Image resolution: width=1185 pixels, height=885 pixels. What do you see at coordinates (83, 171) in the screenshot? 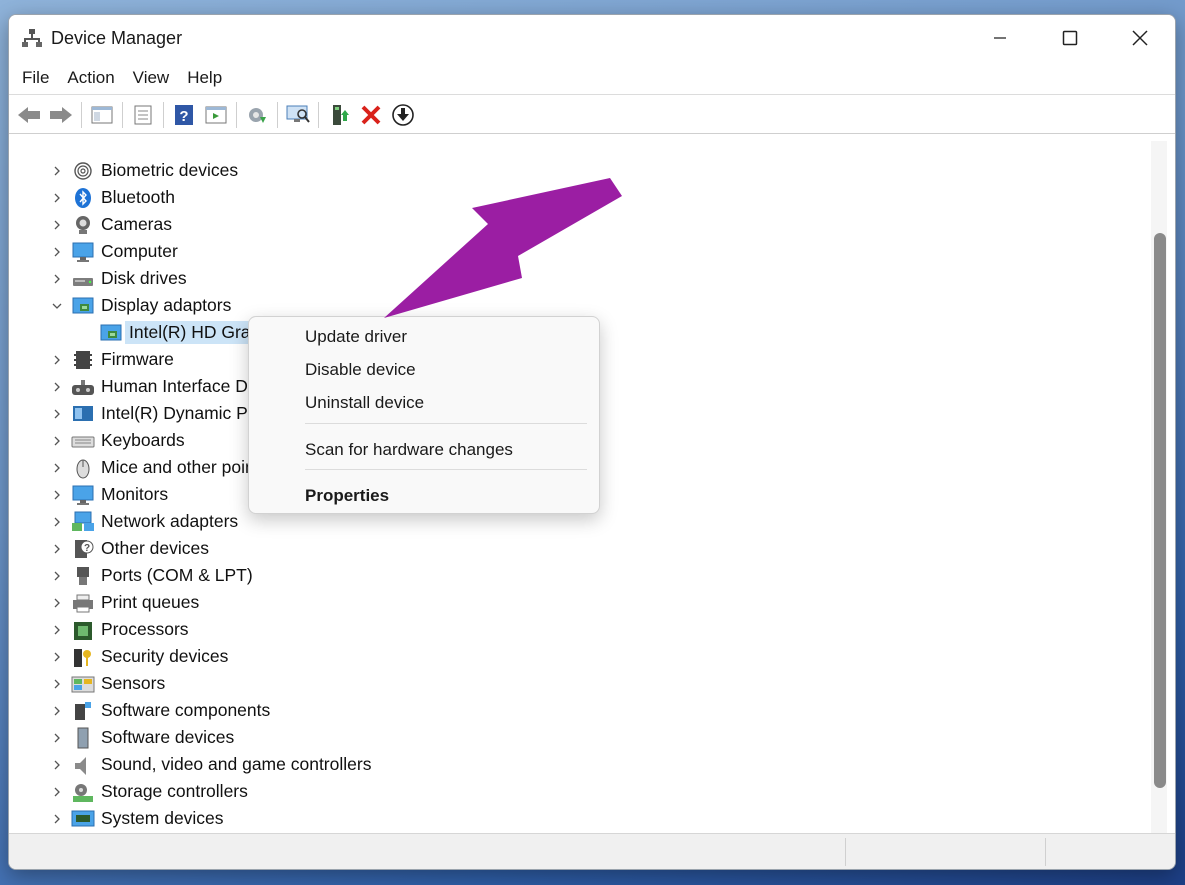
I see `fingerprint-icon` at bounding box center [83, 171].